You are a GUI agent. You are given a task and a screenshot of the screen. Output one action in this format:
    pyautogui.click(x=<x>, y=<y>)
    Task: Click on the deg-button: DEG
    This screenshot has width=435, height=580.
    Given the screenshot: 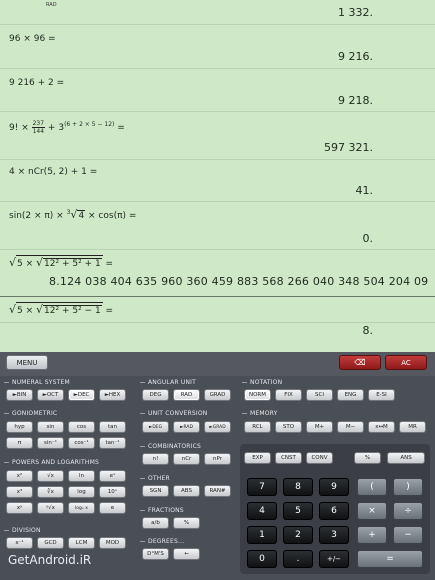 What is the action you would take?
    pyautogui.click(x=155, y=395)
    